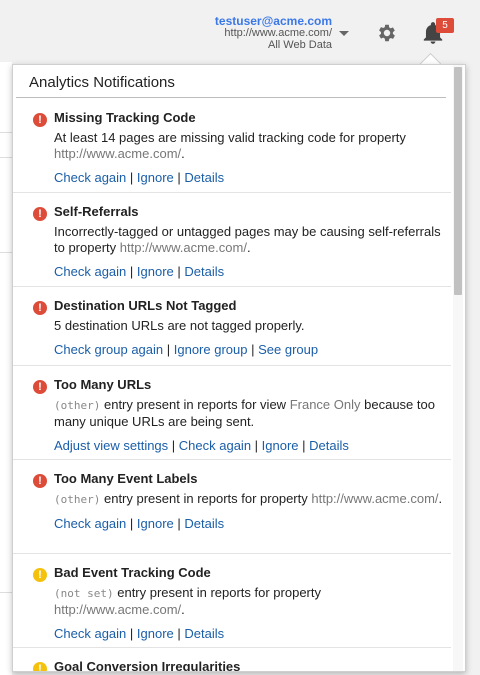 Image resolution: width=480 pixels, height=675 pixels. What do you see at coordinates (278, 33) in the screenshot?
I see `account-property-url: http://www.acme.com/` at bounding box center [278, 33].